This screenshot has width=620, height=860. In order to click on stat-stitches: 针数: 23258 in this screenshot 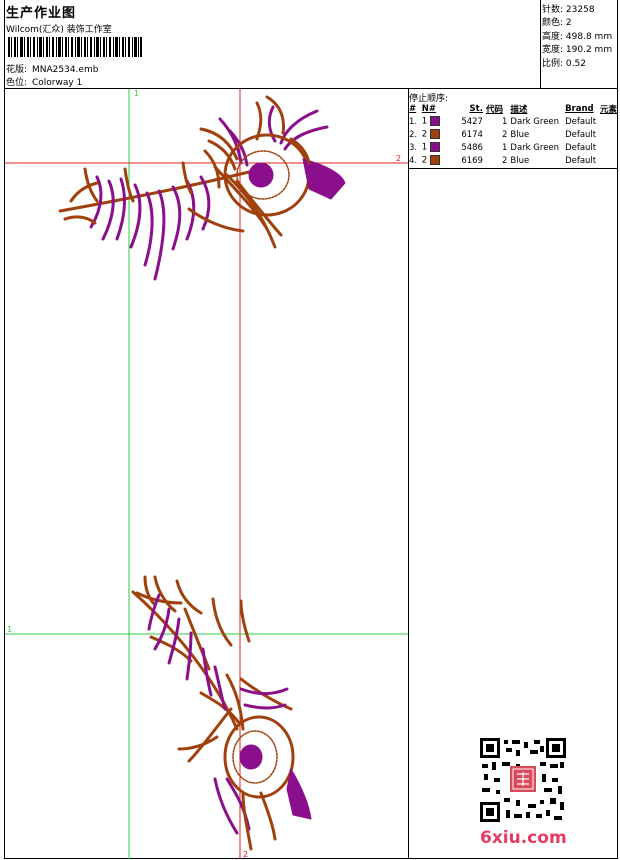, I will do `click(568, 10)`.